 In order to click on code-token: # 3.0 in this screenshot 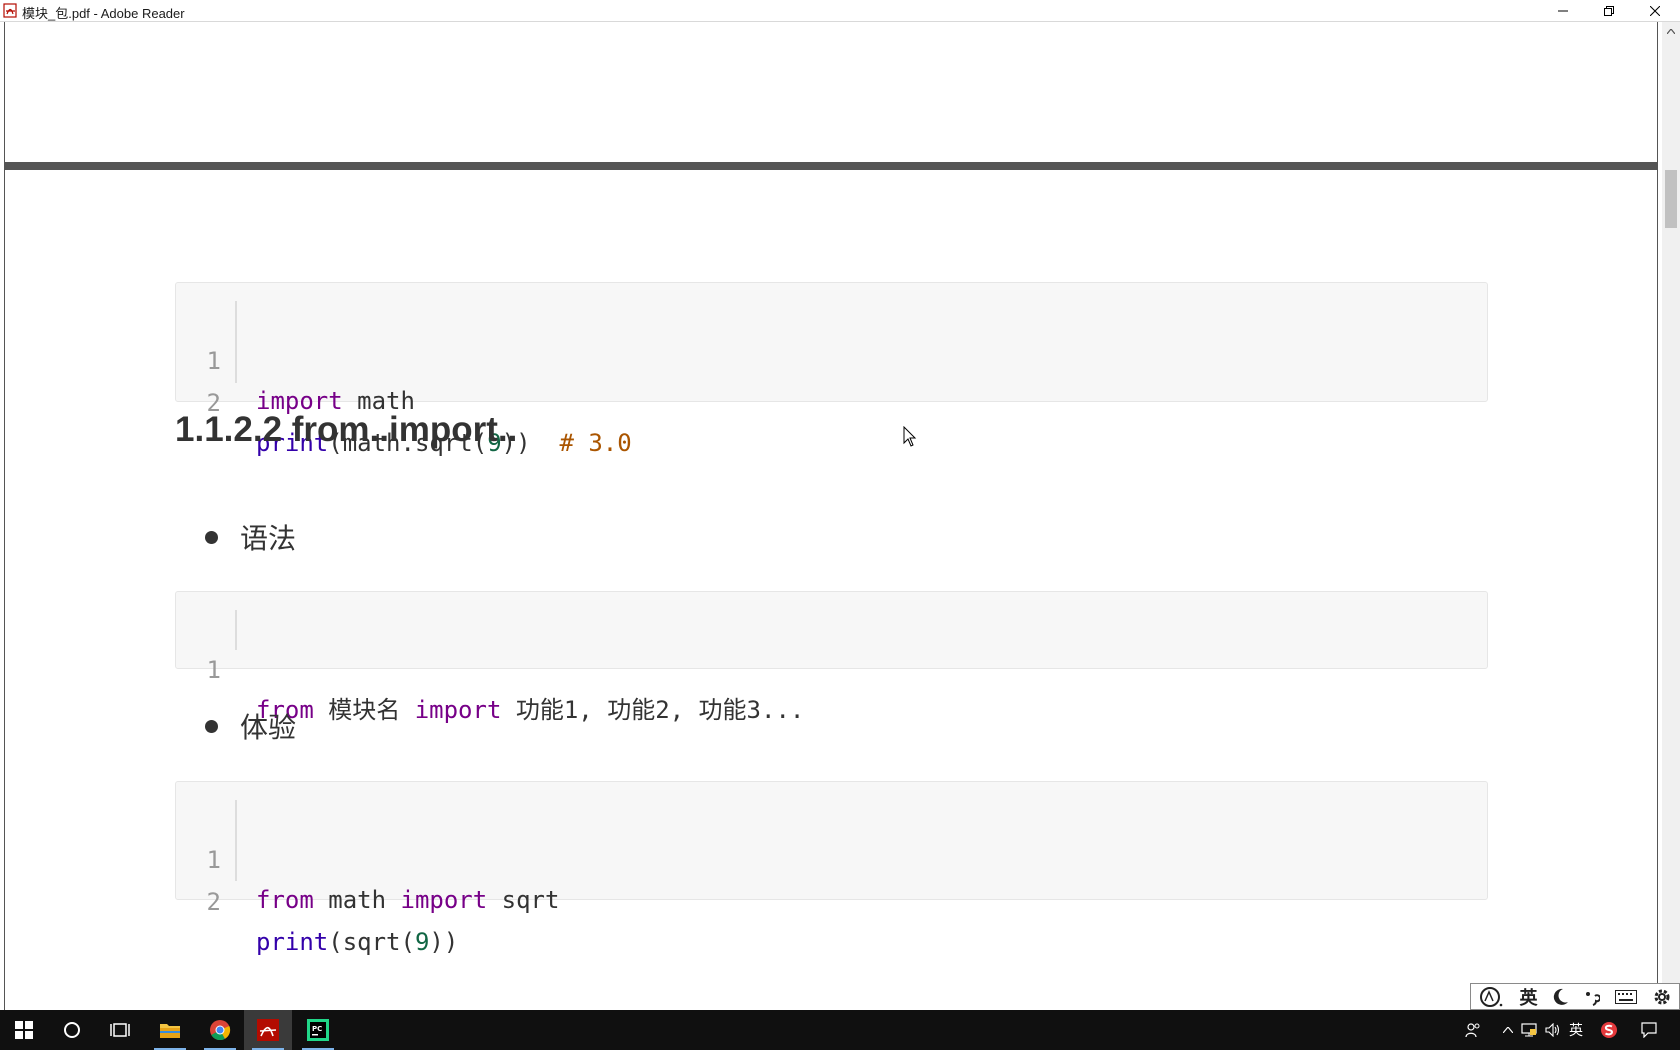, I will do `click(595, 443)`.